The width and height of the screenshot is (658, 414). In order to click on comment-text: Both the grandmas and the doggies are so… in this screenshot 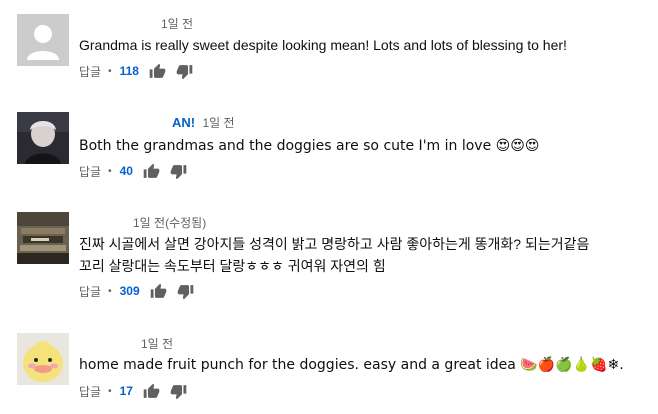, I will do `click(309, 145)`.